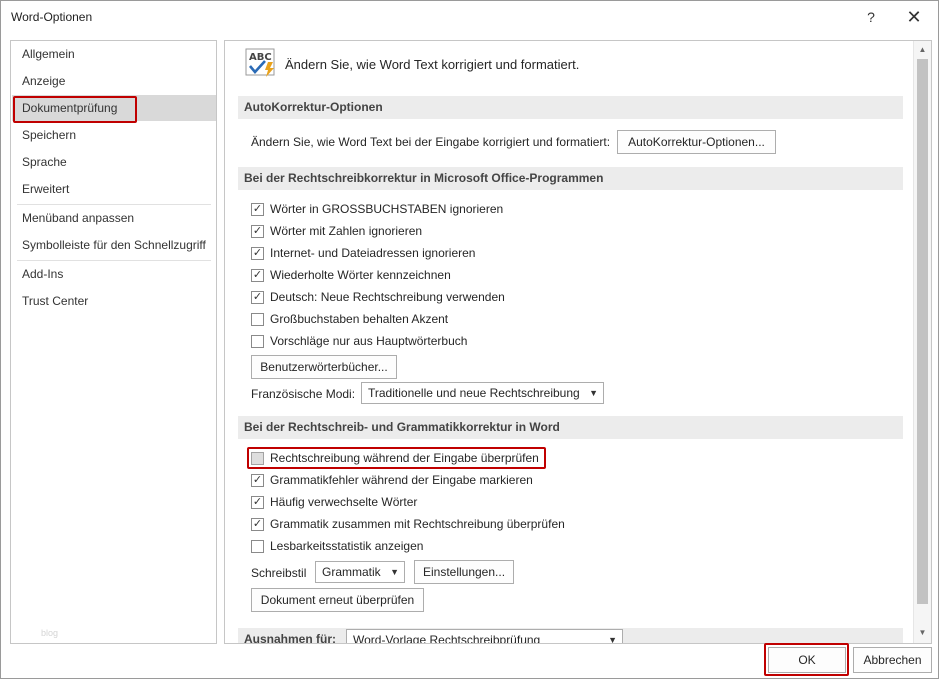 This screenshot has height=679, width=939. I want to click on window-title: Word-Optionen, so click(52, 17).